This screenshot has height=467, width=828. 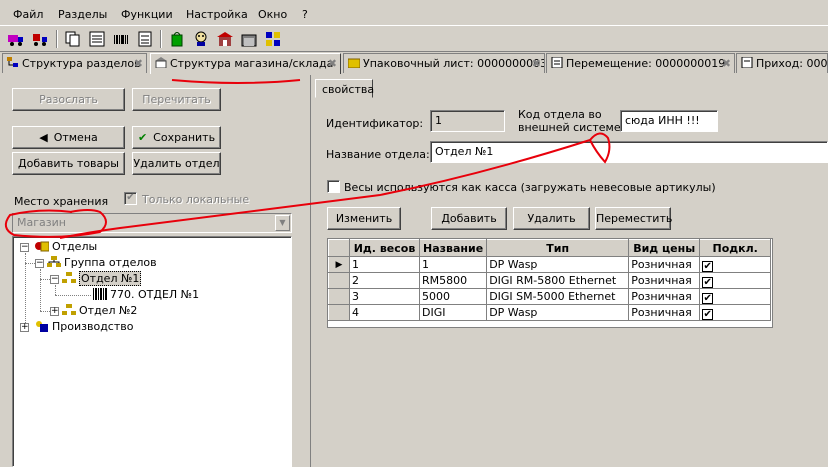 I want to click on identifier-field: 1, so click(x=467, y=121).